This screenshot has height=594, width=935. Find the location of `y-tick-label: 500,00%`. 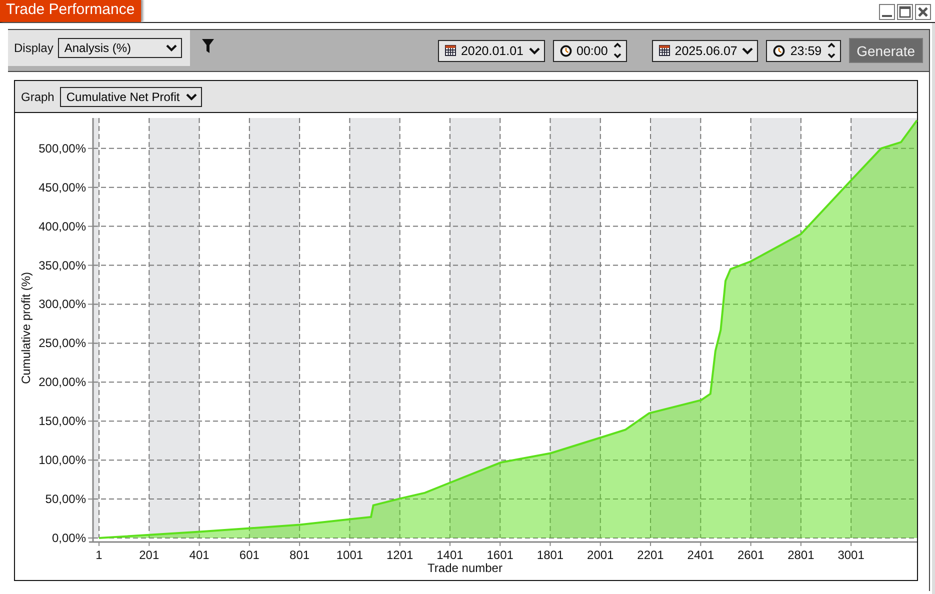

y-tick-label: 500,00% is located at coordinates (62, 148).